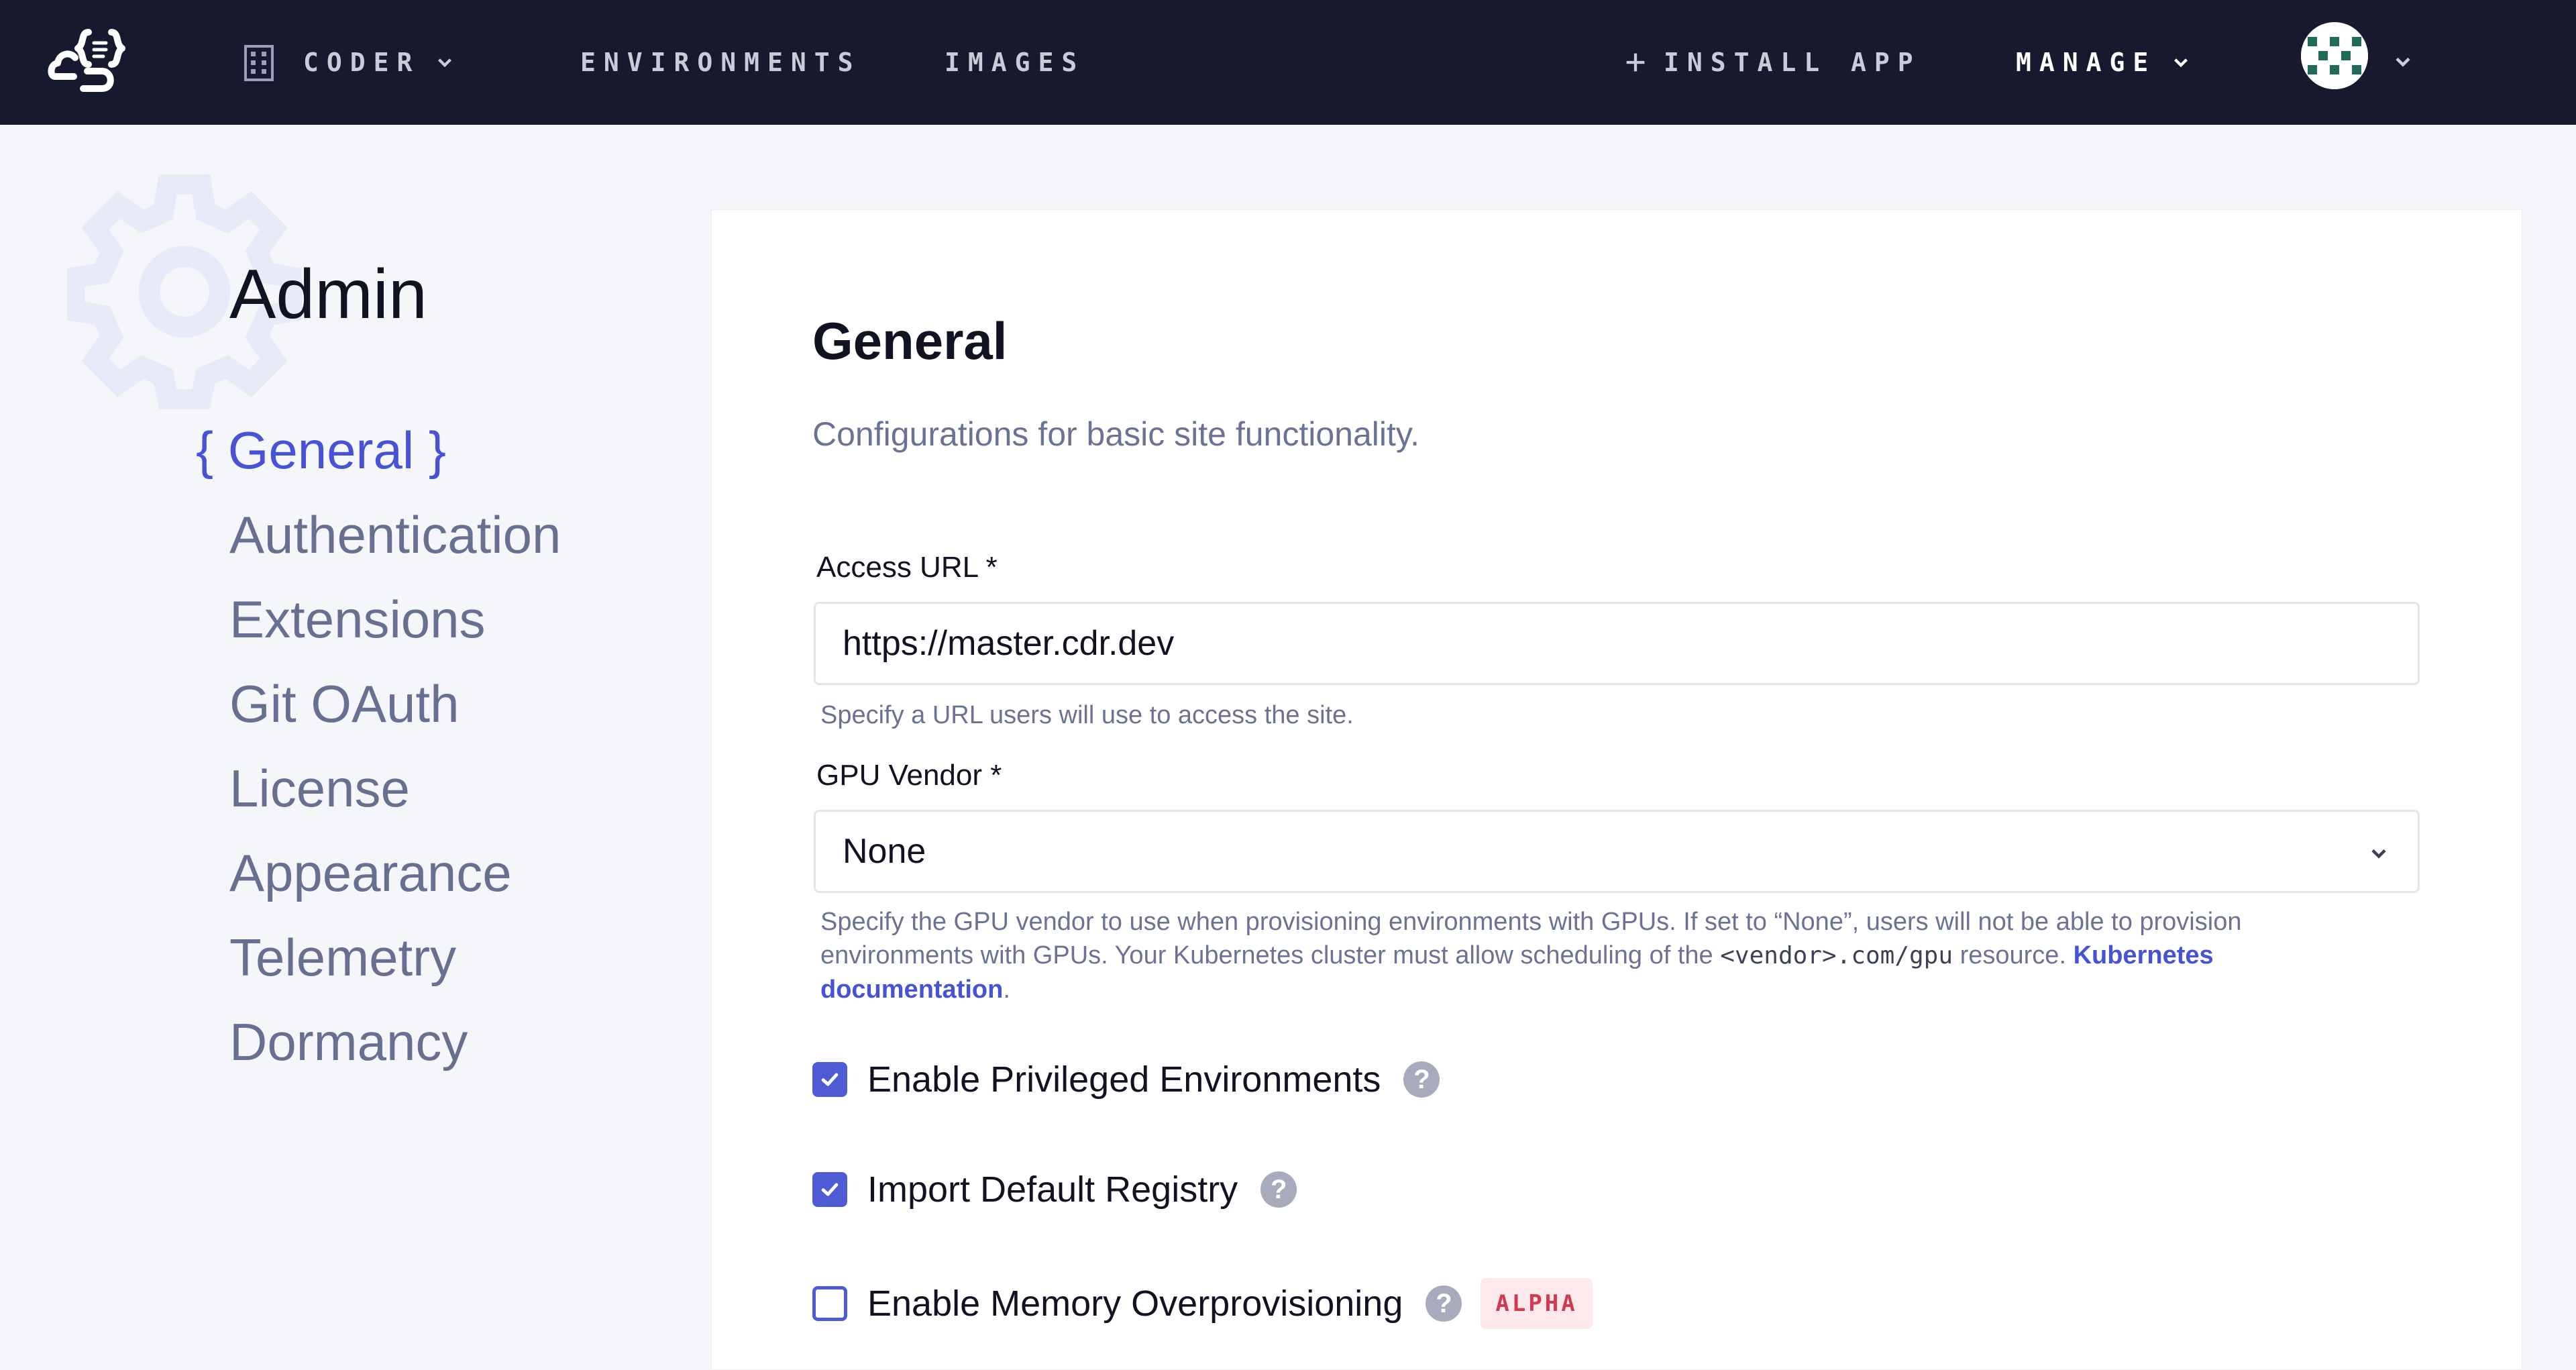 The image size is (2576, 1370). Describe the element at coordinates (1015, 62) in the screenshot. I see `nav-images: IMAGES` at that location.